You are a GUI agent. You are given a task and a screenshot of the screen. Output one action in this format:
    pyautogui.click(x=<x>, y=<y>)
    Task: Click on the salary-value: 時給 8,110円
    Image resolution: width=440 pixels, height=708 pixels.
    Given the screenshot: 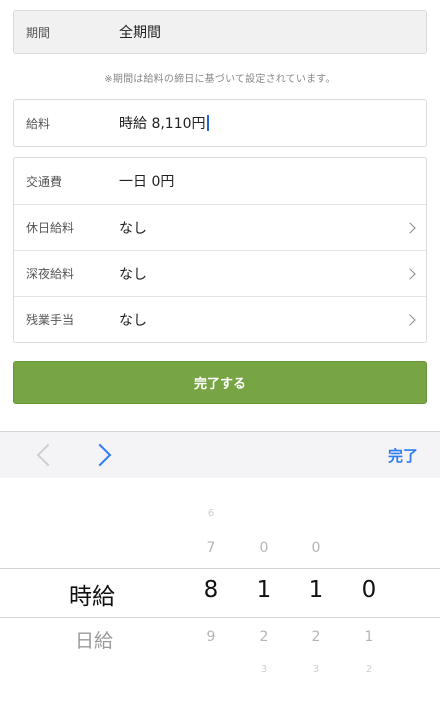 What is the action you would take?
    pyautogui.click(x=162, y=124)
    